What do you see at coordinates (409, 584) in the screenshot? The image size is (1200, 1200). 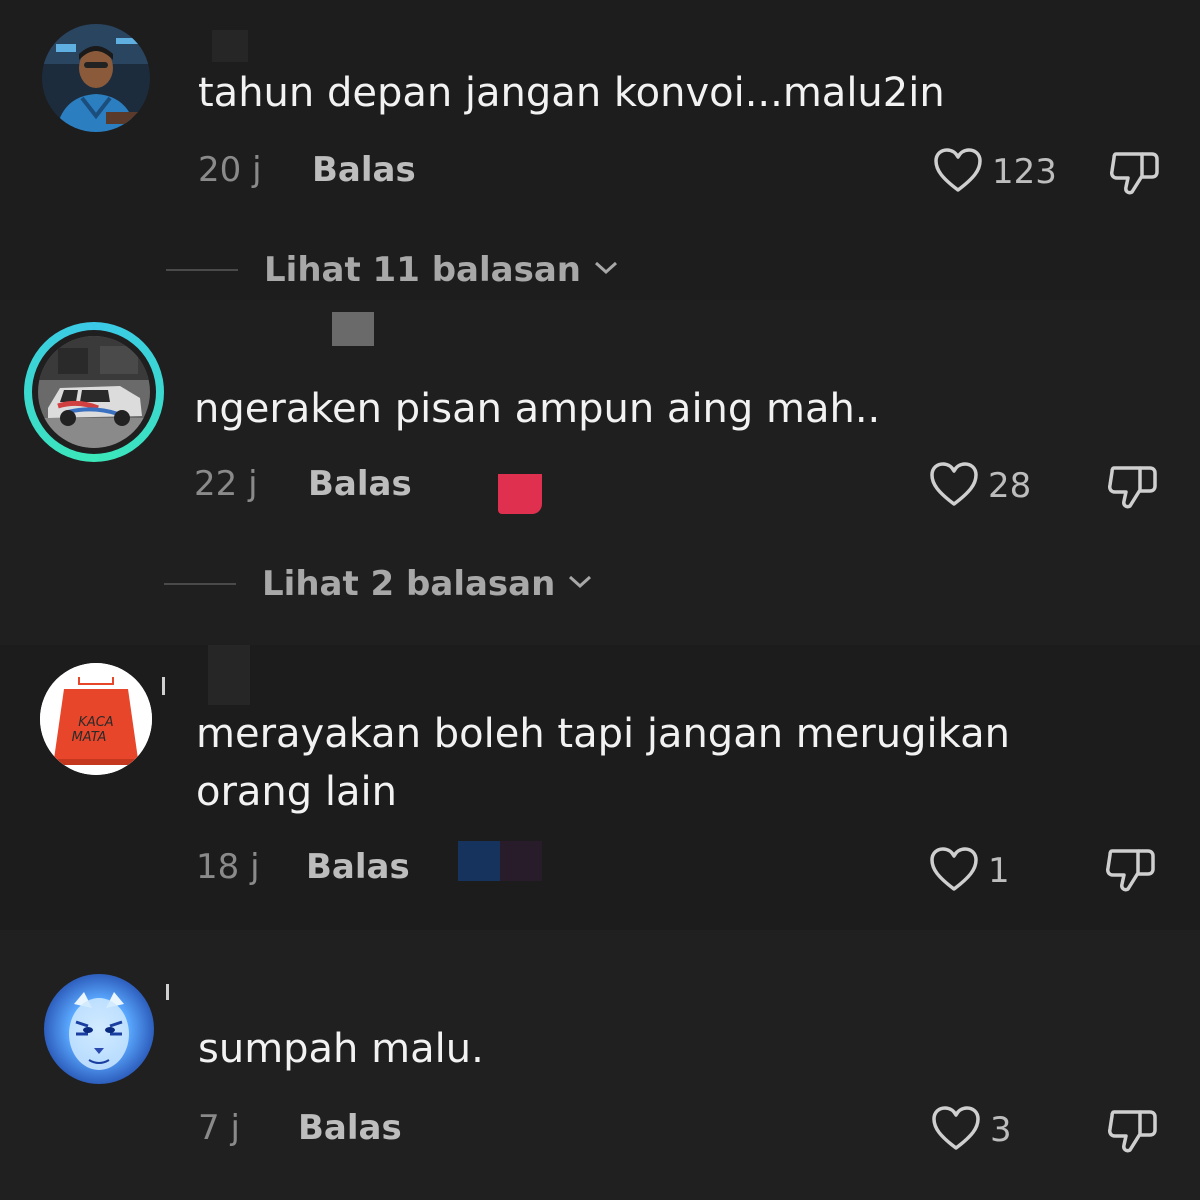 I see `view-replies-label: Lihat 2 balasan` at bounding box center [409, 584].